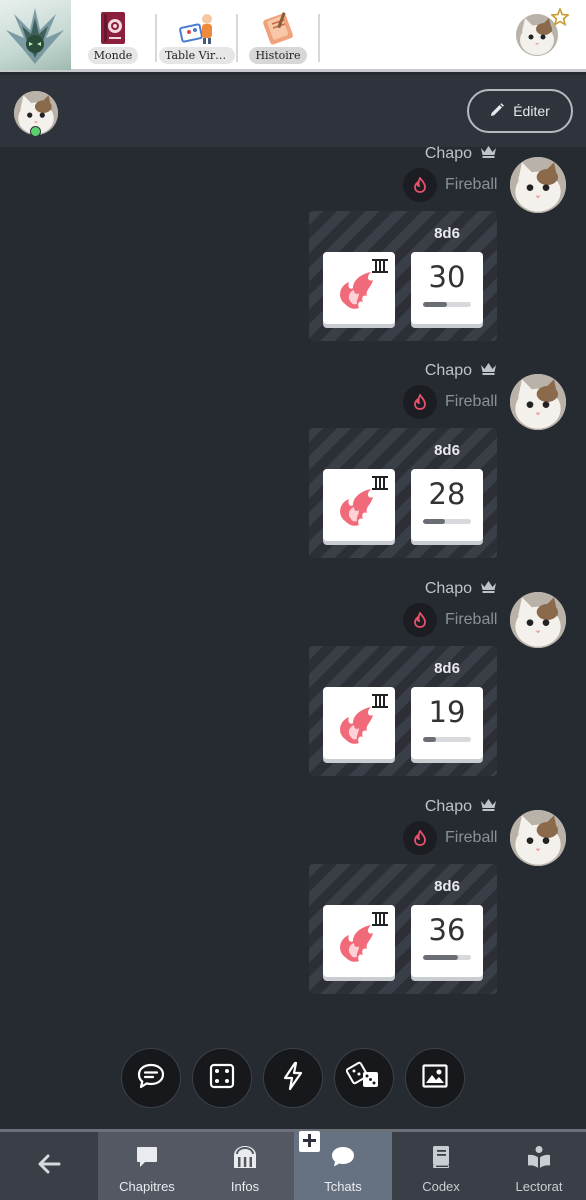 Image resolution: width=586 pixels, height=1200 pixels. Describe the element at coordinates (403, 929) in the screenshot. I see `roll-card: 8d6 36` at that location.